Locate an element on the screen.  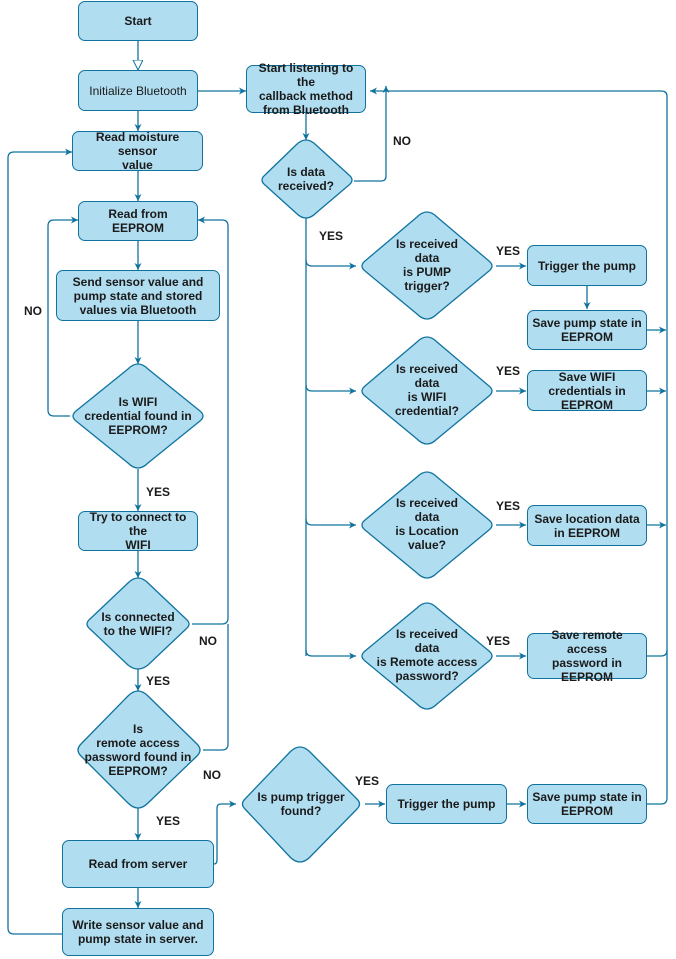
try-connect-label: Try to connect to the WIFI is located at coordinates (138, 531).